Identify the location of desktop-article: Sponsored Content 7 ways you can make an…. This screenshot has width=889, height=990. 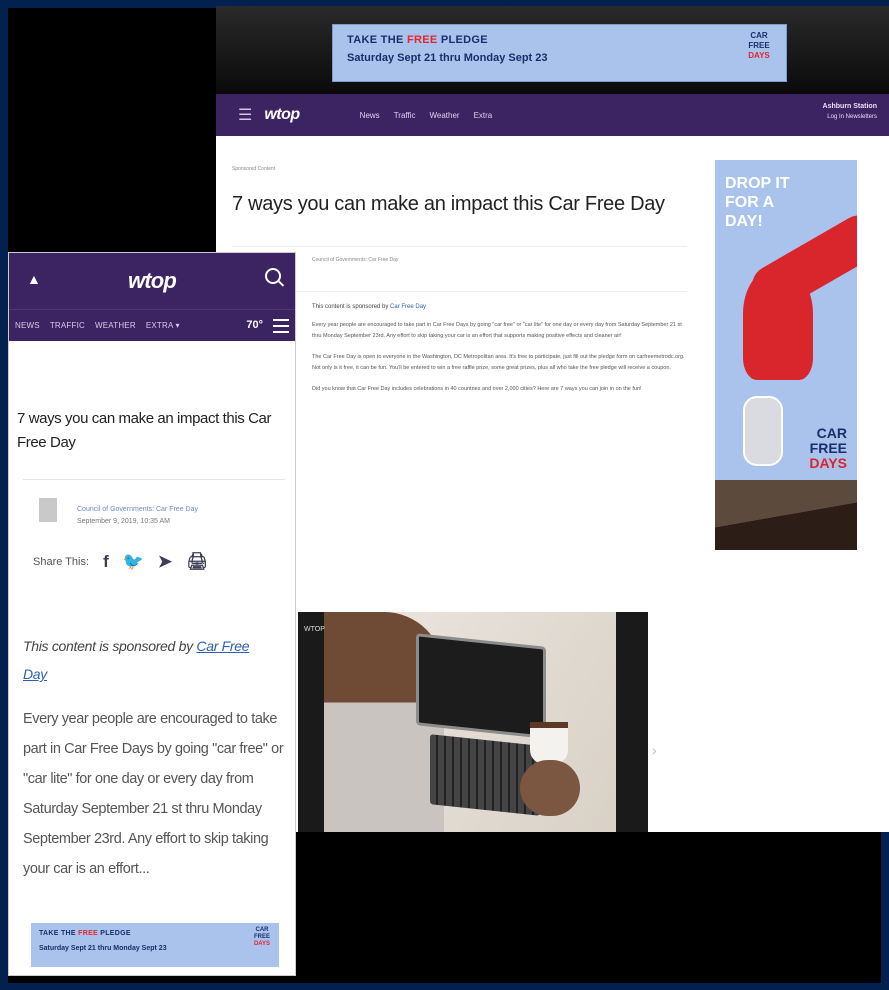
(459, 280).